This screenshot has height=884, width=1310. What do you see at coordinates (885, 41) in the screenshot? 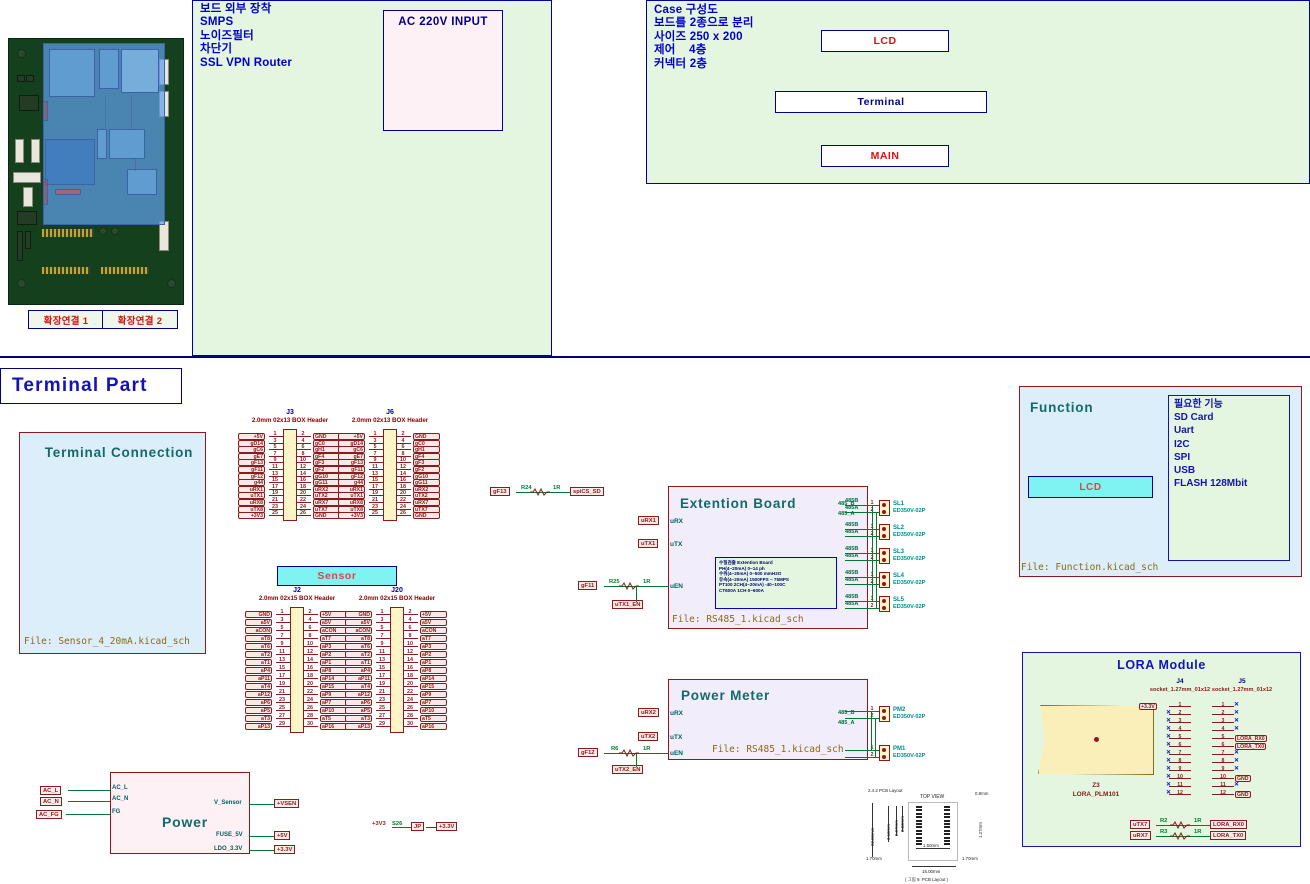
I see `case-band-lcd: LCD` at bounding box center [885, 41].